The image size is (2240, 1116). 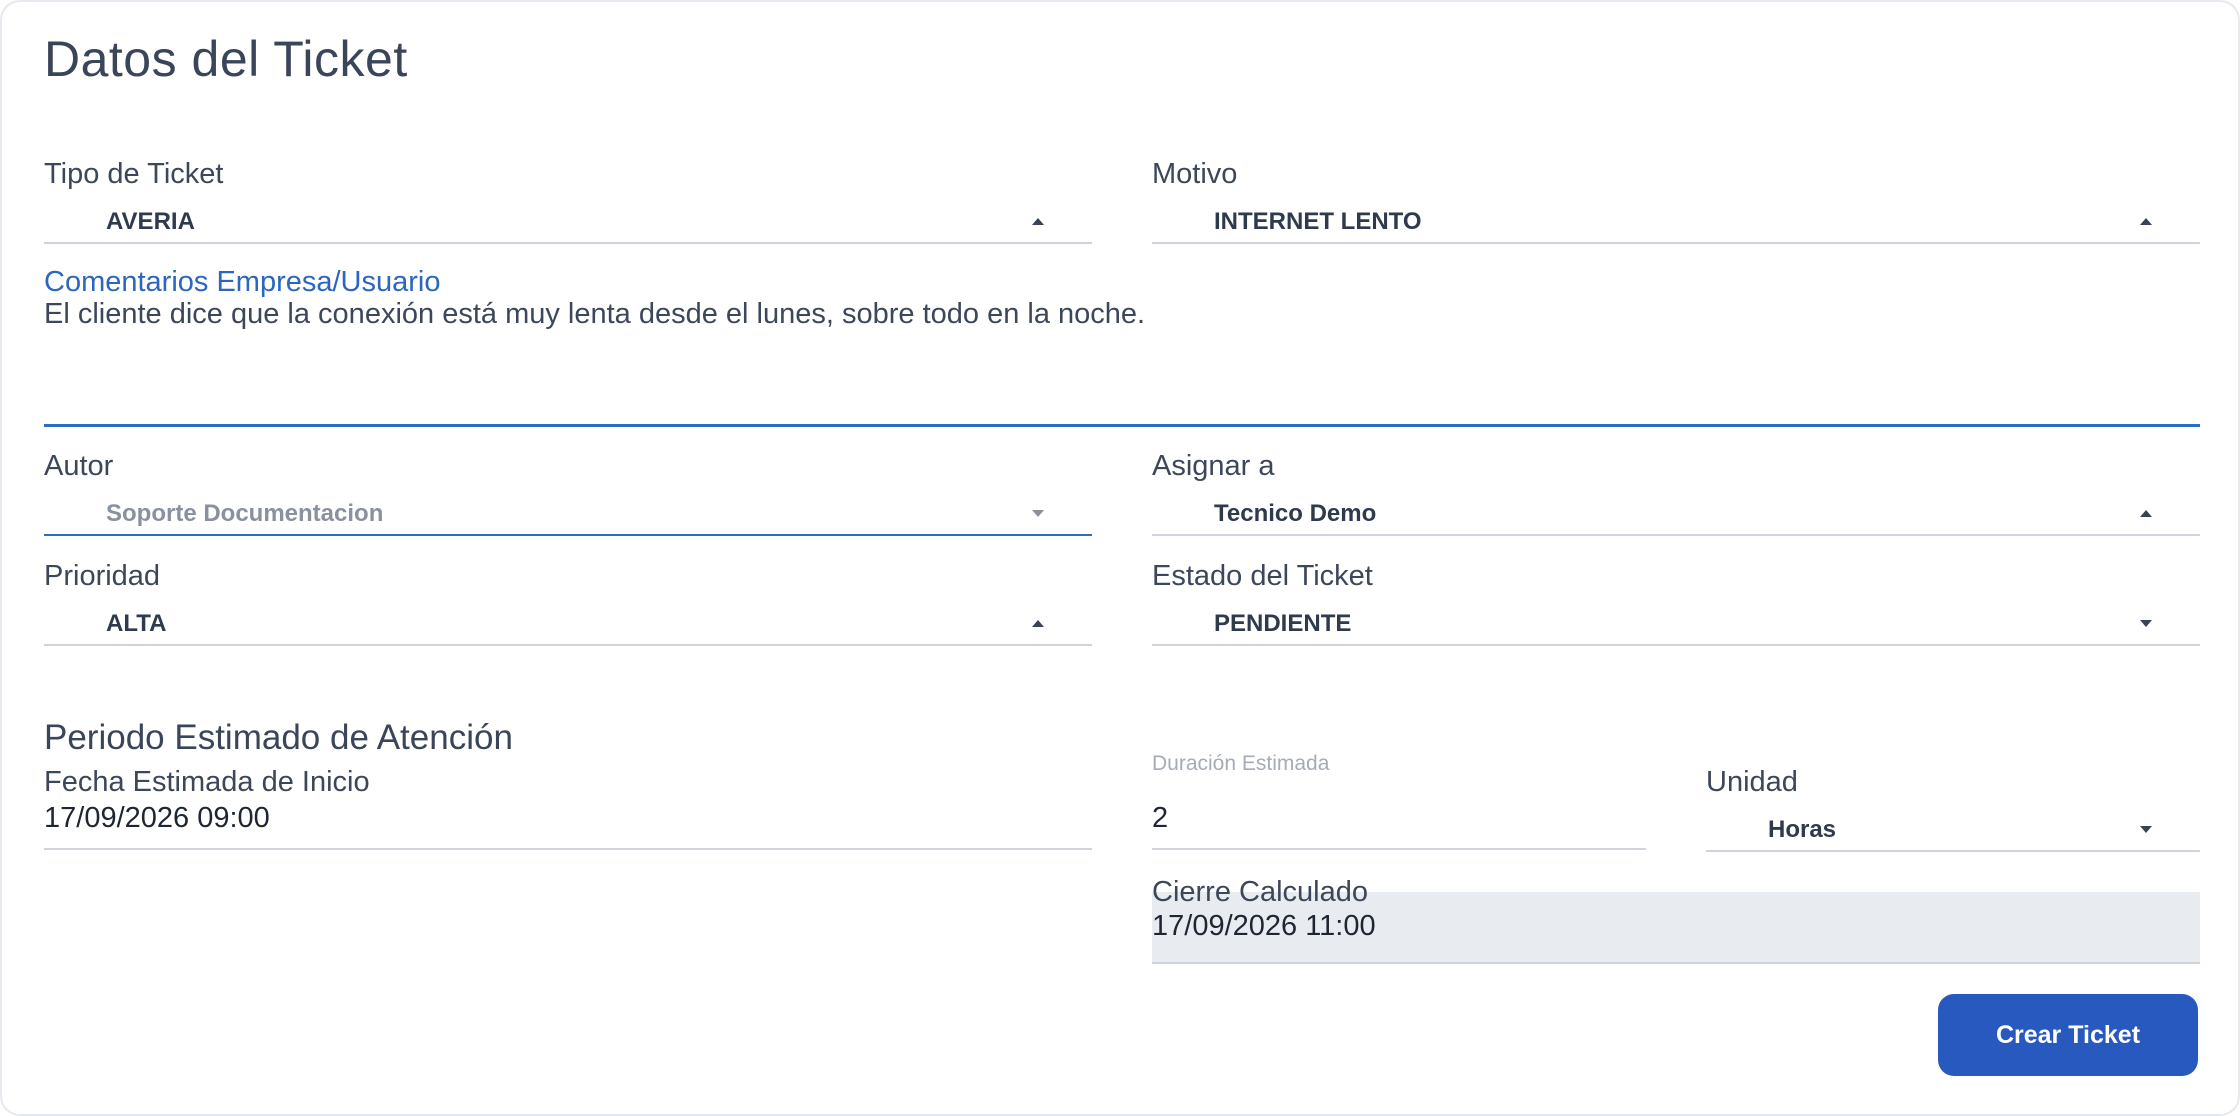 I want to click on fecha-inicio-underline, so click(x=568, y=849).